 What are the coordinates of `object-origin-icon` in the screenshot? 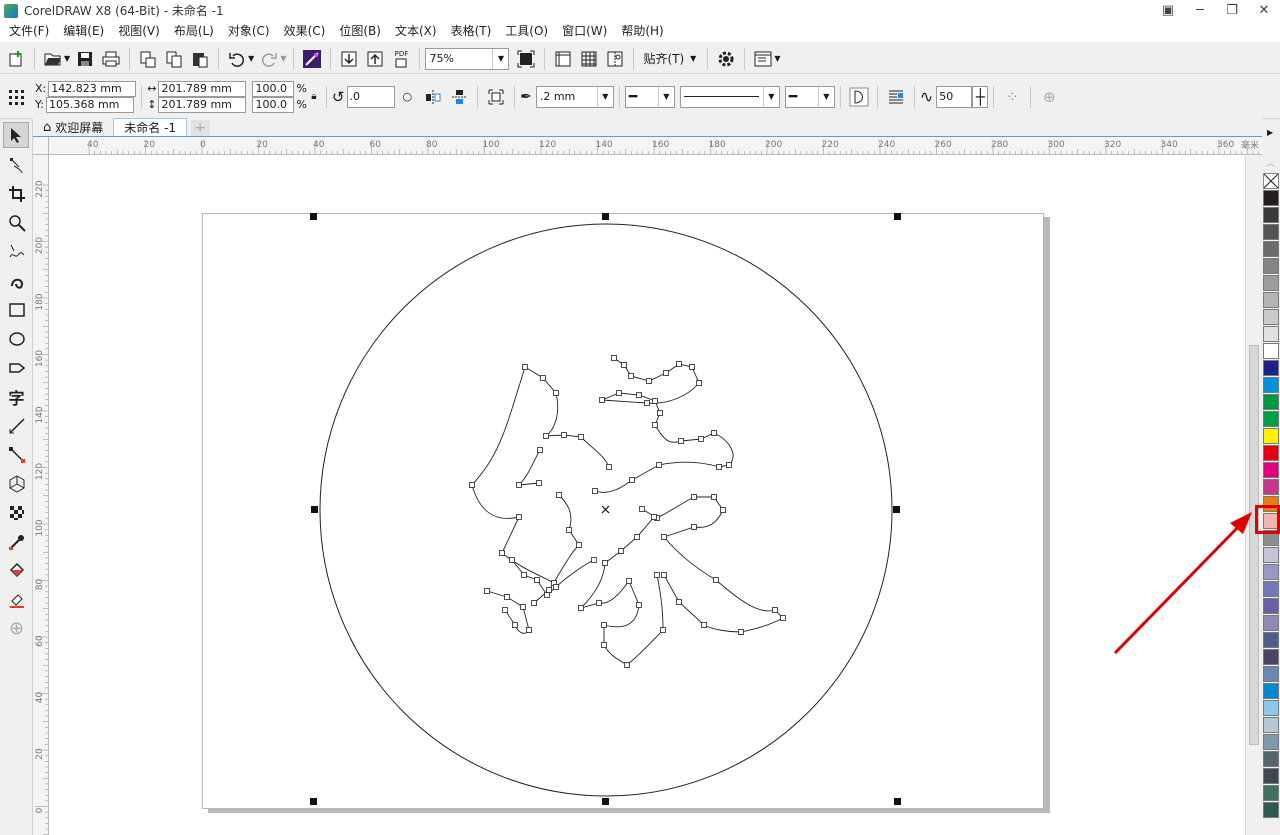 It's located at (16, 97).